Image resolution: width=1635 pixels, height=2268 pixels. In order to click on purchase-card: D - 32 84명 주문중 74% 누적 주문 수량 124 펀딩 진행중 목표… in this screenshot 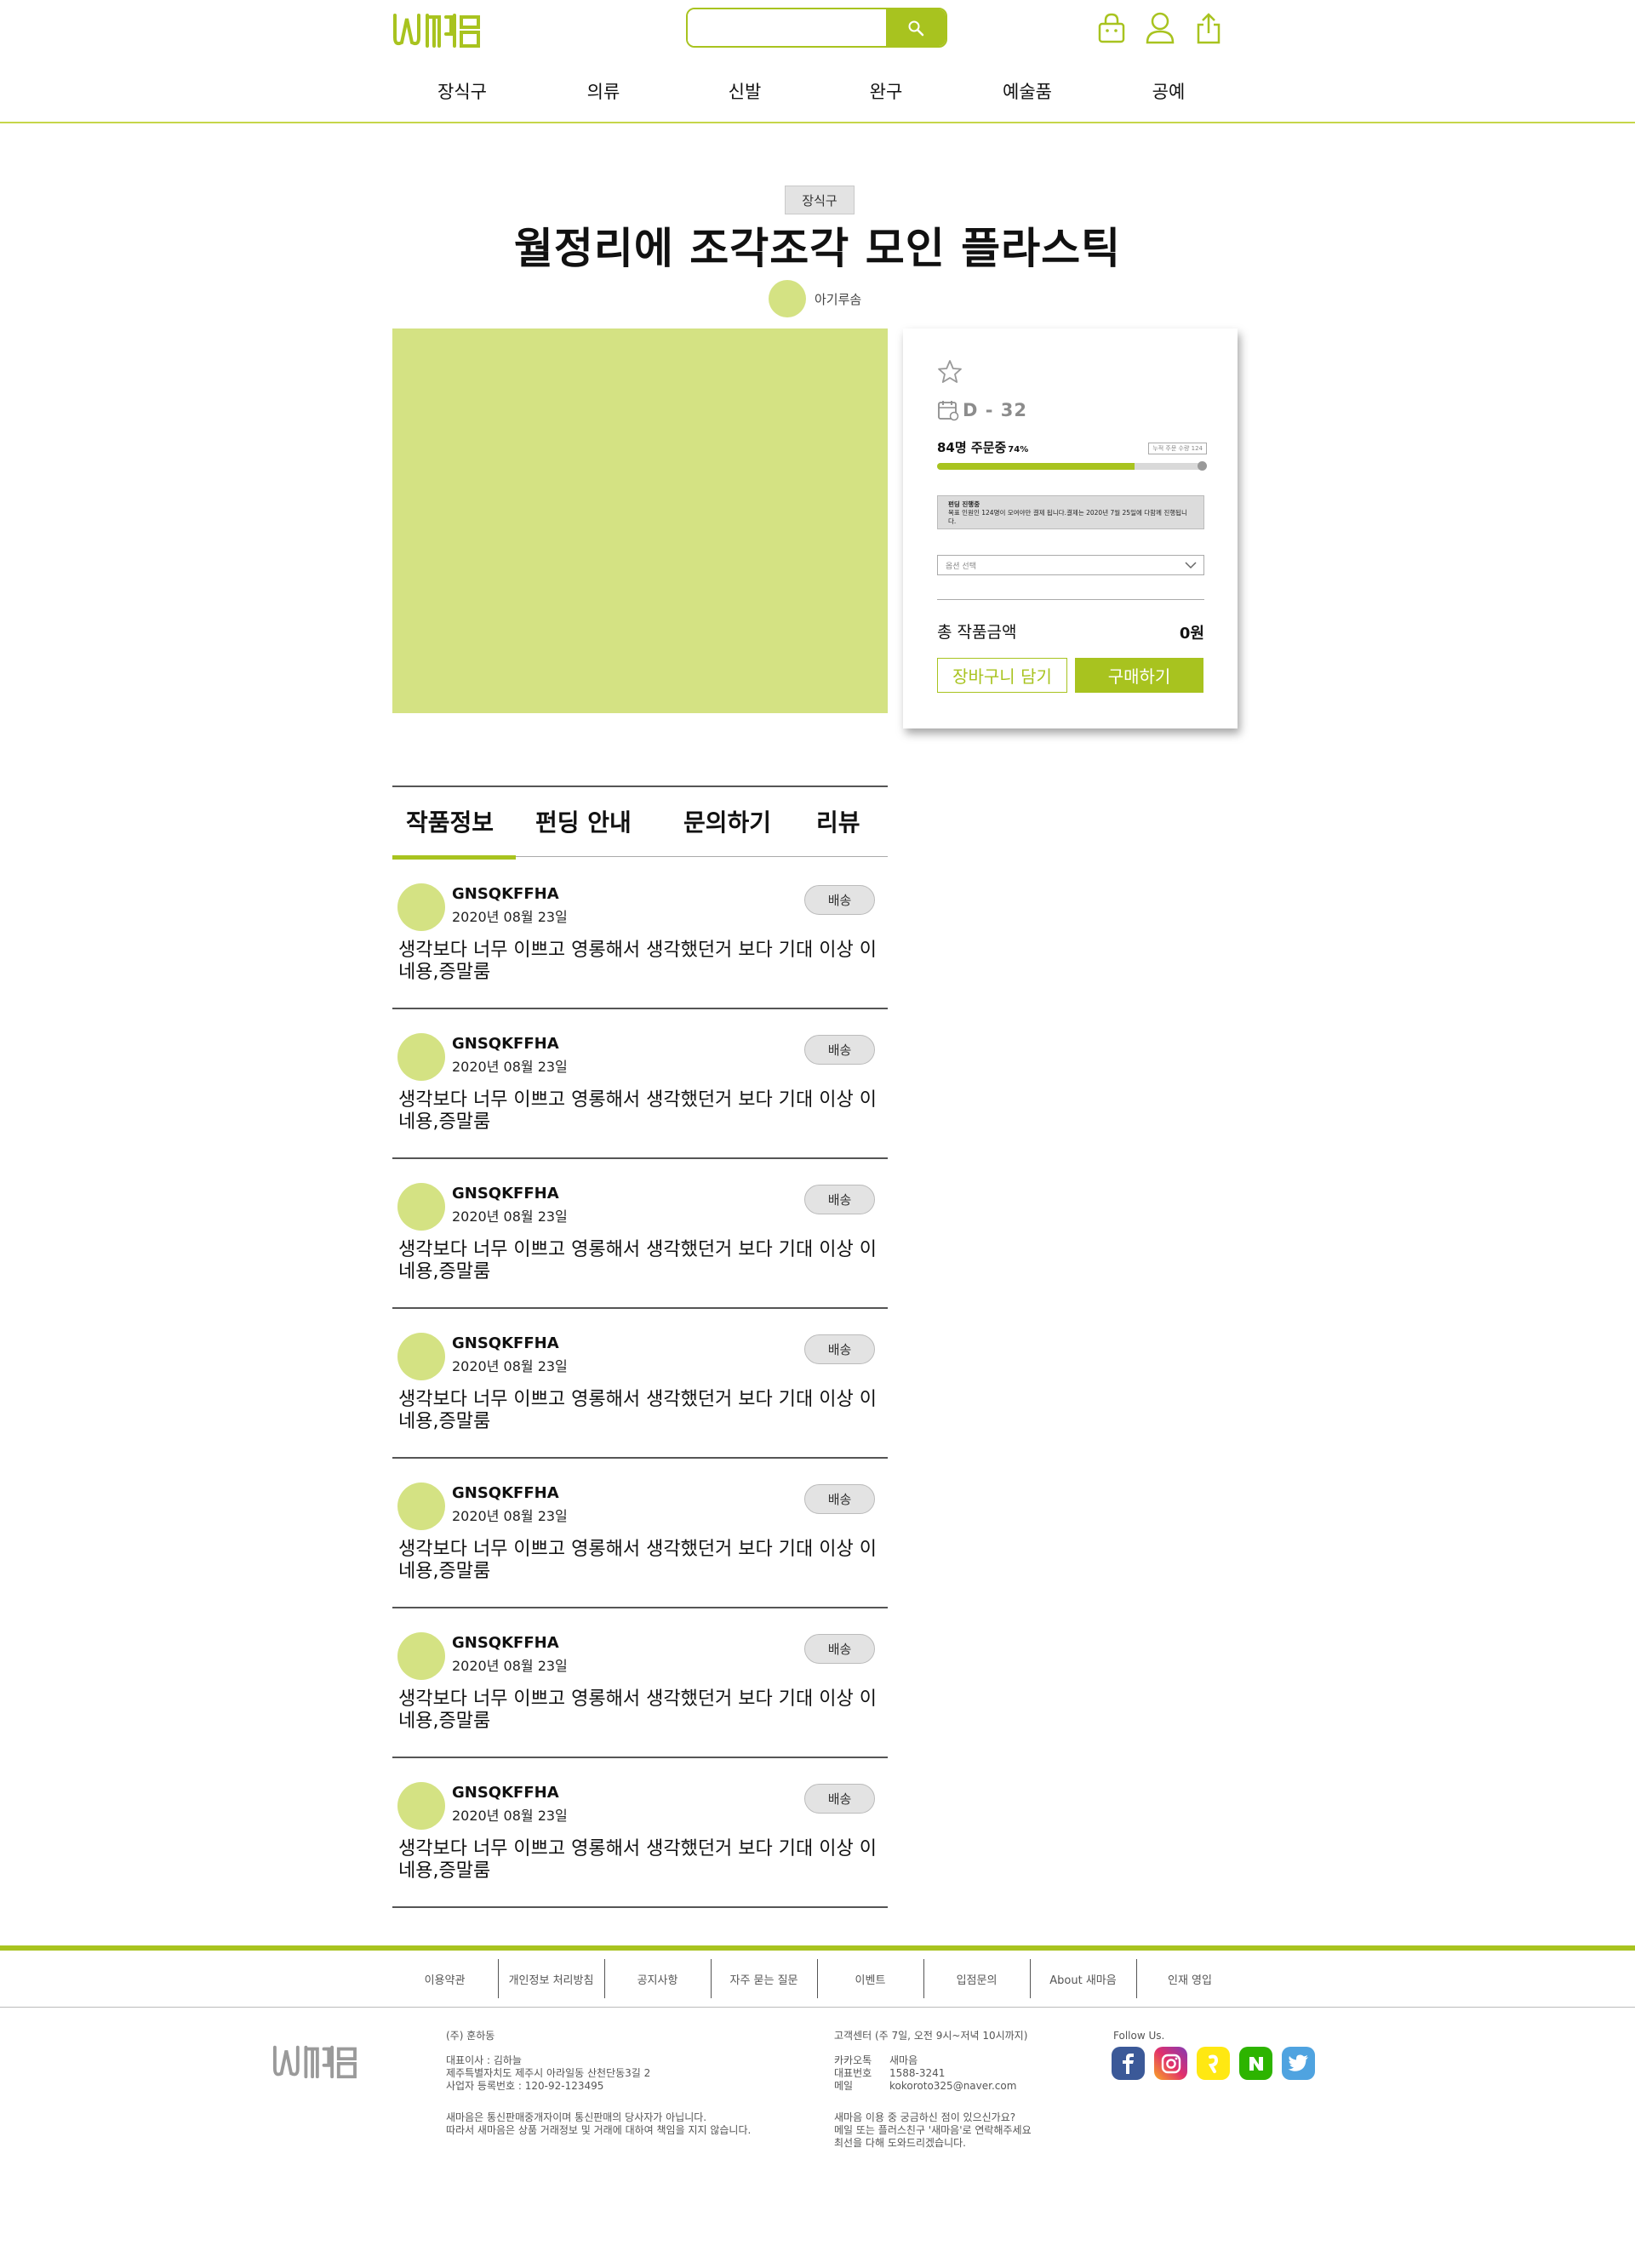, I will do `click(1071, 528)`.